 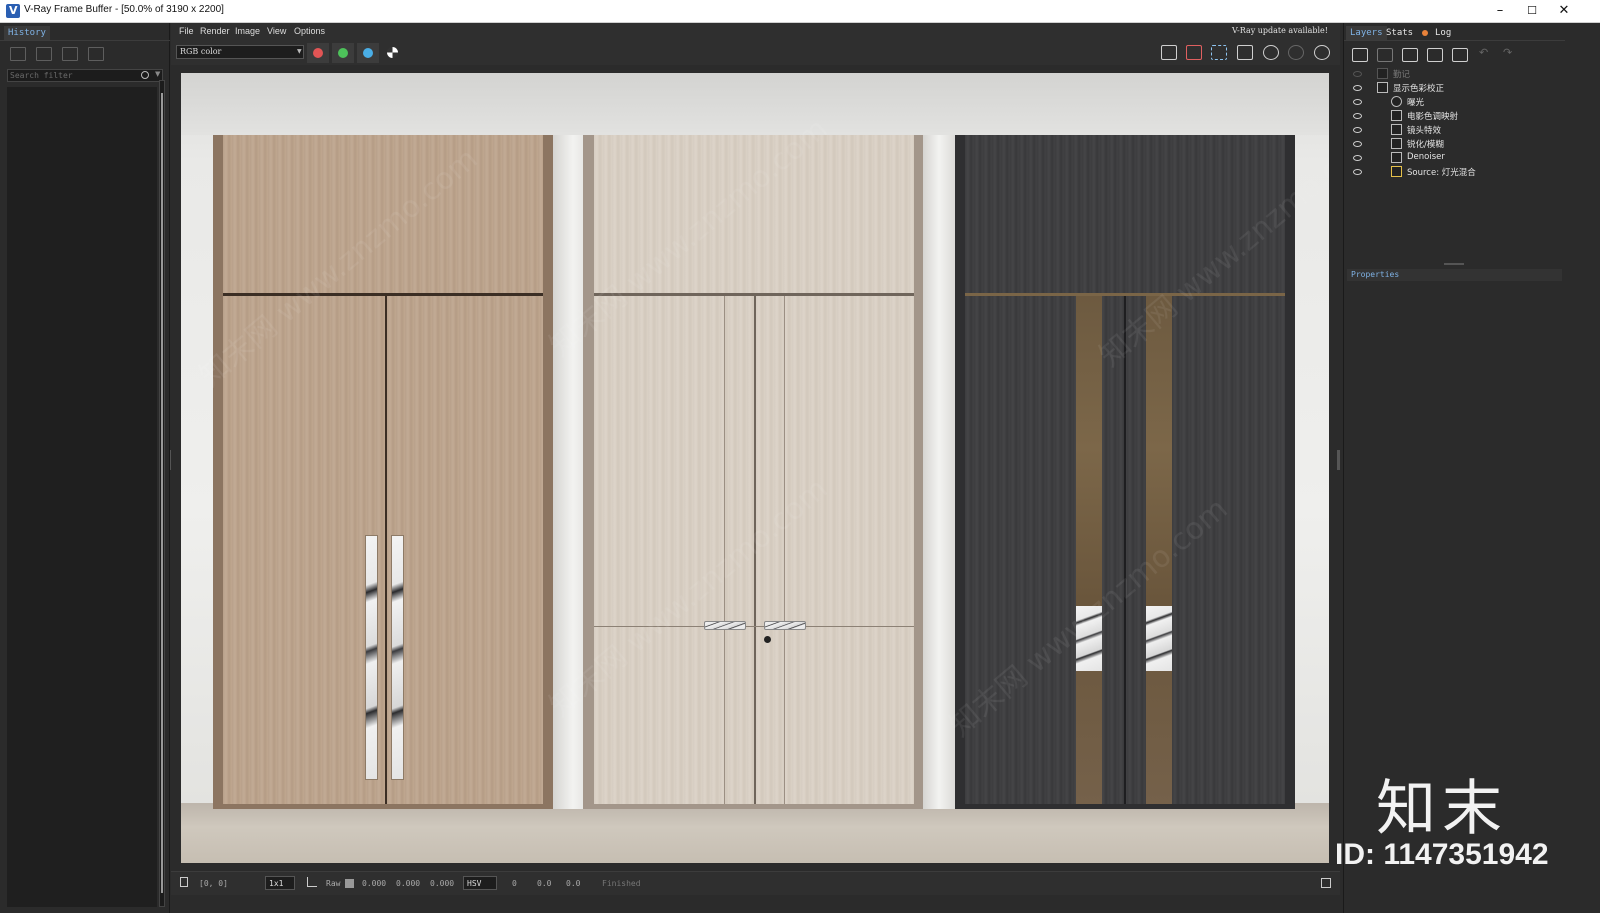 I want to click on blue-dot-icon, so click(x=368, y=53).